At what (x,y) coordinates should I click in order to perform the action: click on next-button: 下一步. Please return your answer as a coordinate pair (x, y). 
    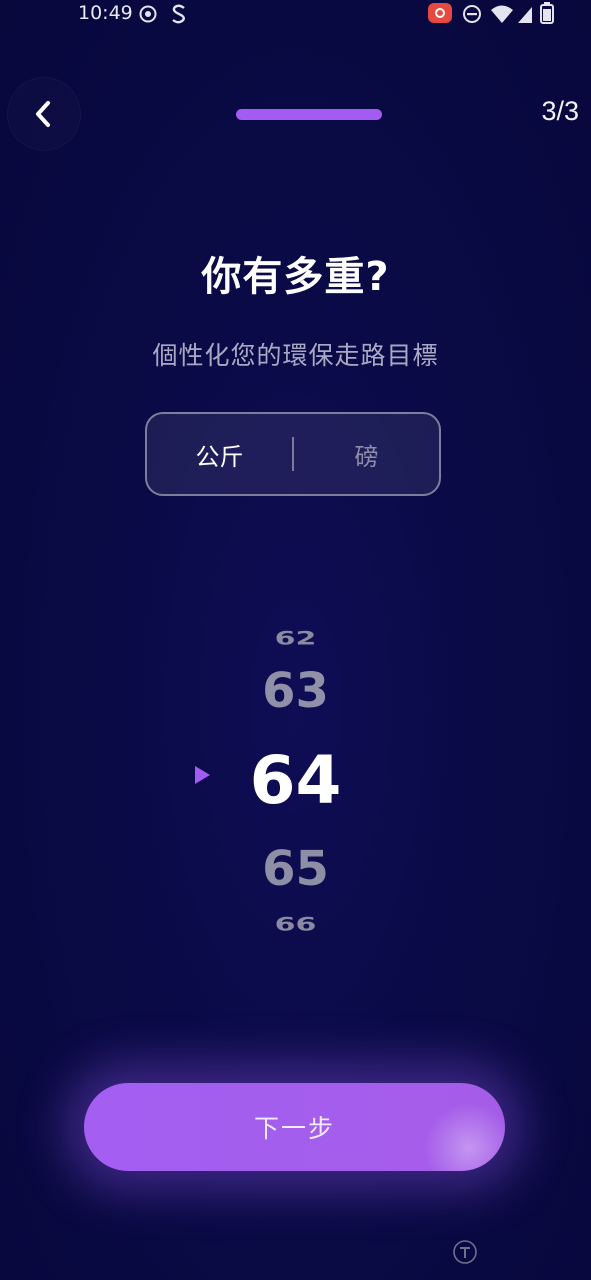
    Looking at the image, I should click on (294, 1127).